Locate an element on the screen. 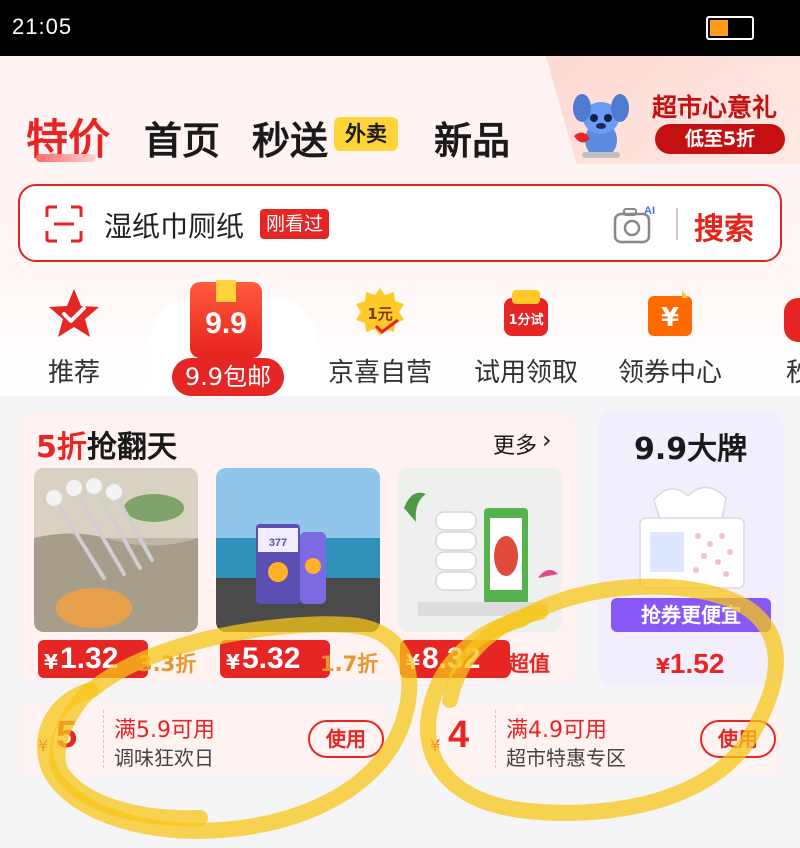  brand-card-price: ¥1.52 is located at coordinates (690, 664).